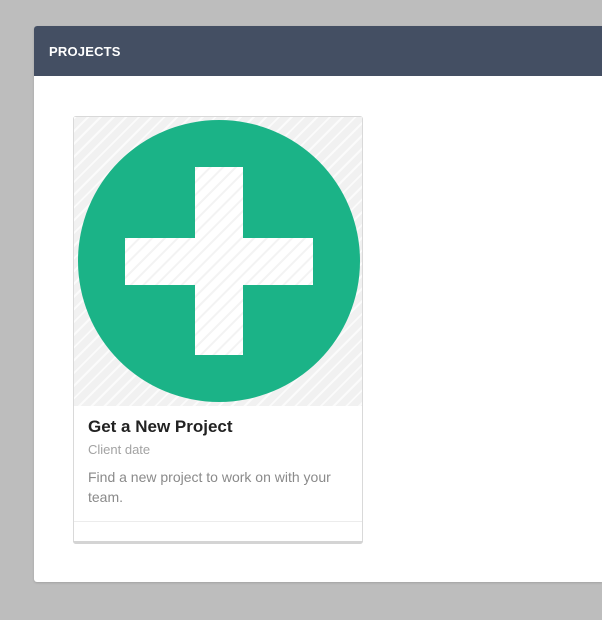 This screenshot has width=602, height=620. I want to click on card-divider, so click(218, 521).